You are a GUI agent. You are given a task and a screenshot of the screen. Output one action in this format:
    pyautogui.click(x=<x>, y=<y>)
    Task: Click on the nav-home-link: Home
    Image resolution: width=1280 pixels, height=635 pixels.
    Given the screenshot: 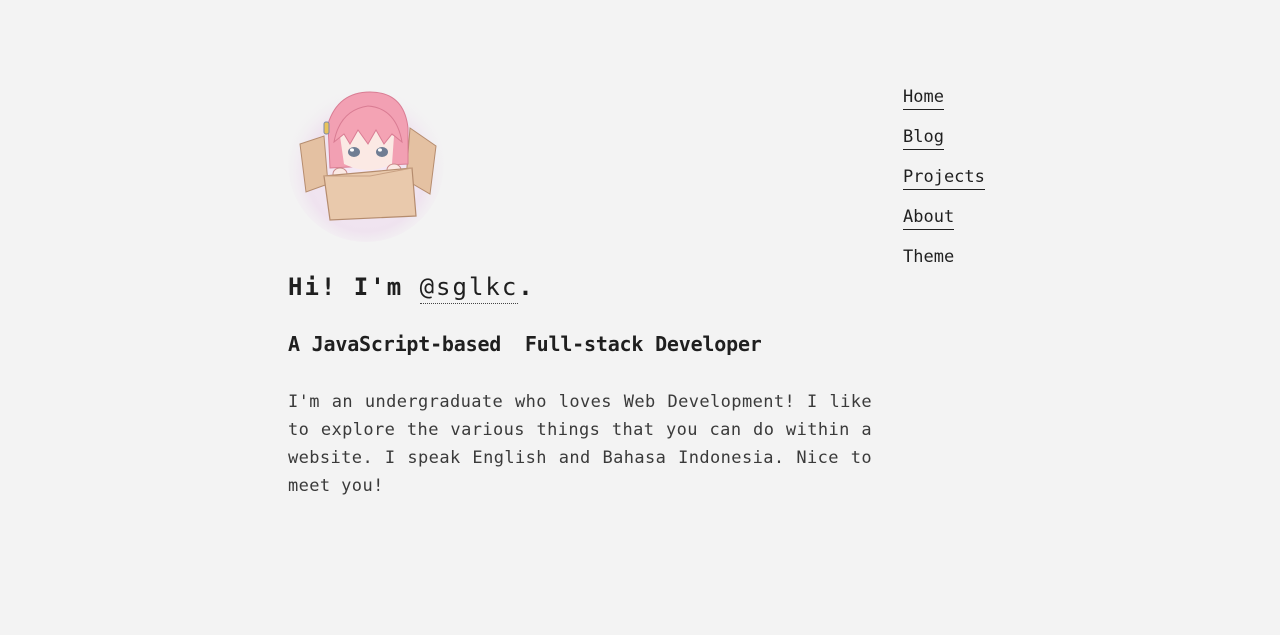 What is the action you would take?
    pyautogui.click(x=923, y=97)
    